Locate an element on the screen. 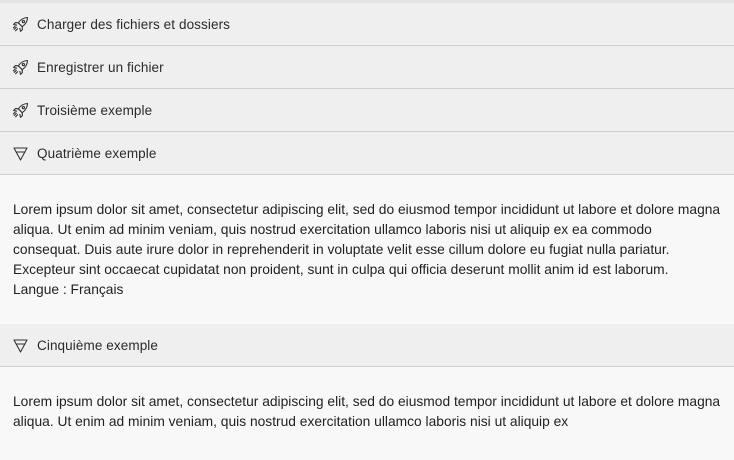 The image size is (734, 460). language-label: Langue : Français is located at coordinates (68, 289).